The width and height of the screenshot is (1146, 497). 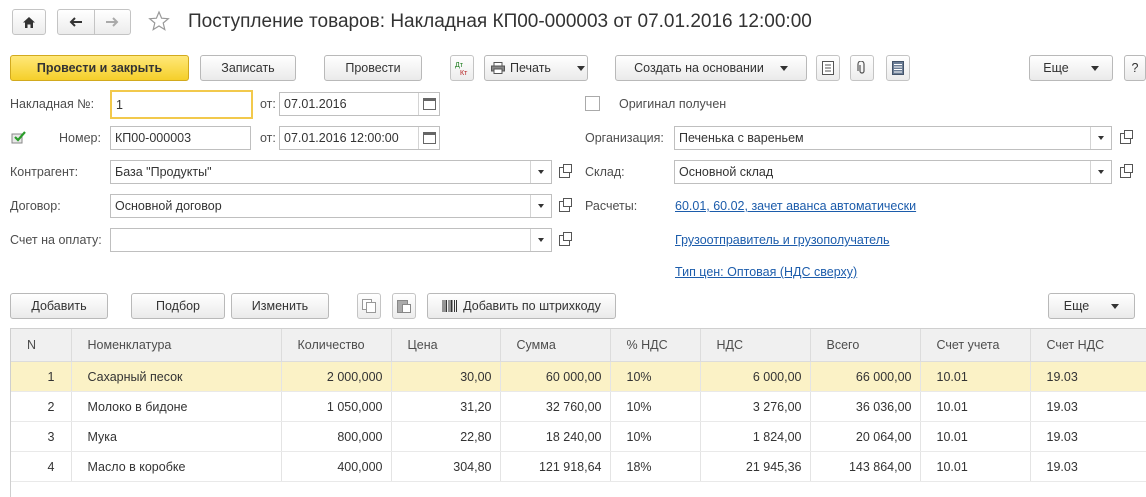 I want to click on add-by-barcode-button: Добавить по штрихкоду, so click(x=521, y=306).